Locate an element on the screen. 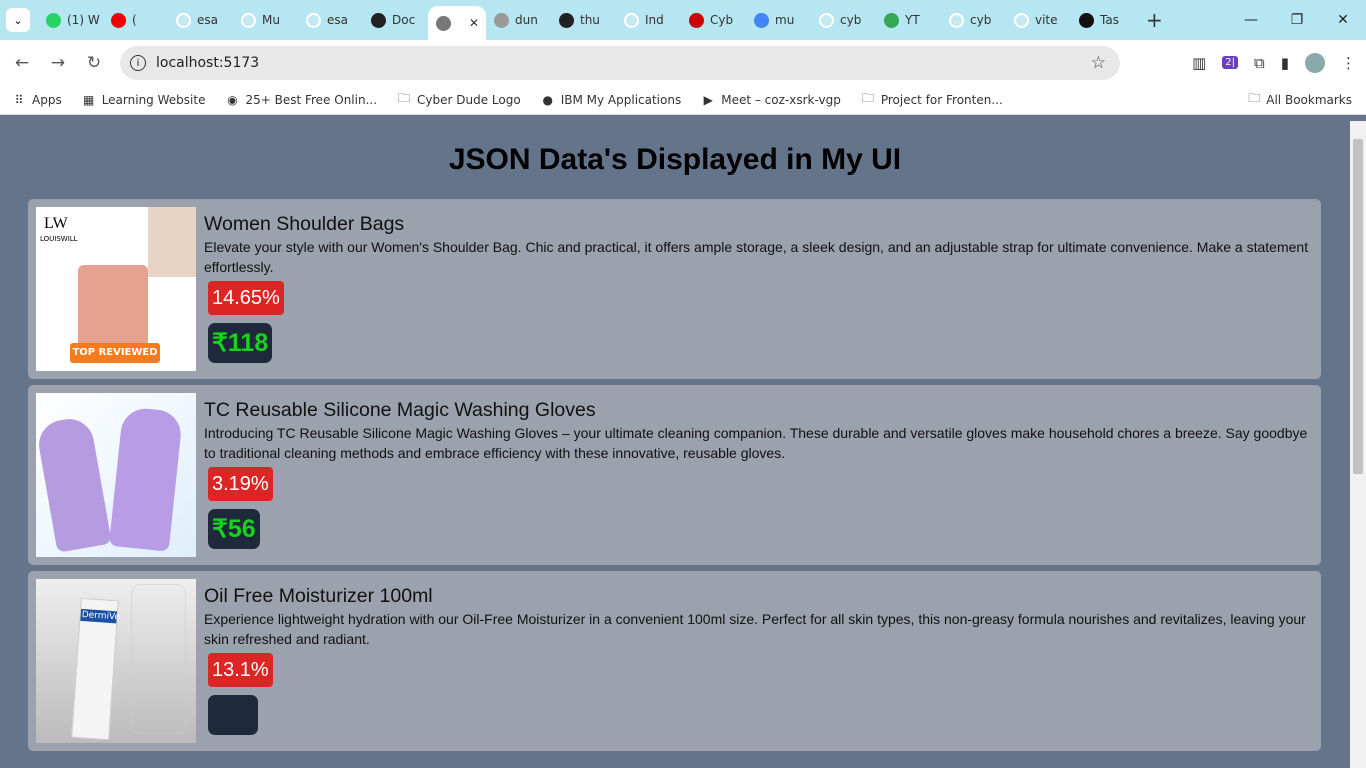 This screenshot has height=768, width=1366. product-image: LW LOUISWILL TOP REVIEWED is located at coordinates (116, 289).